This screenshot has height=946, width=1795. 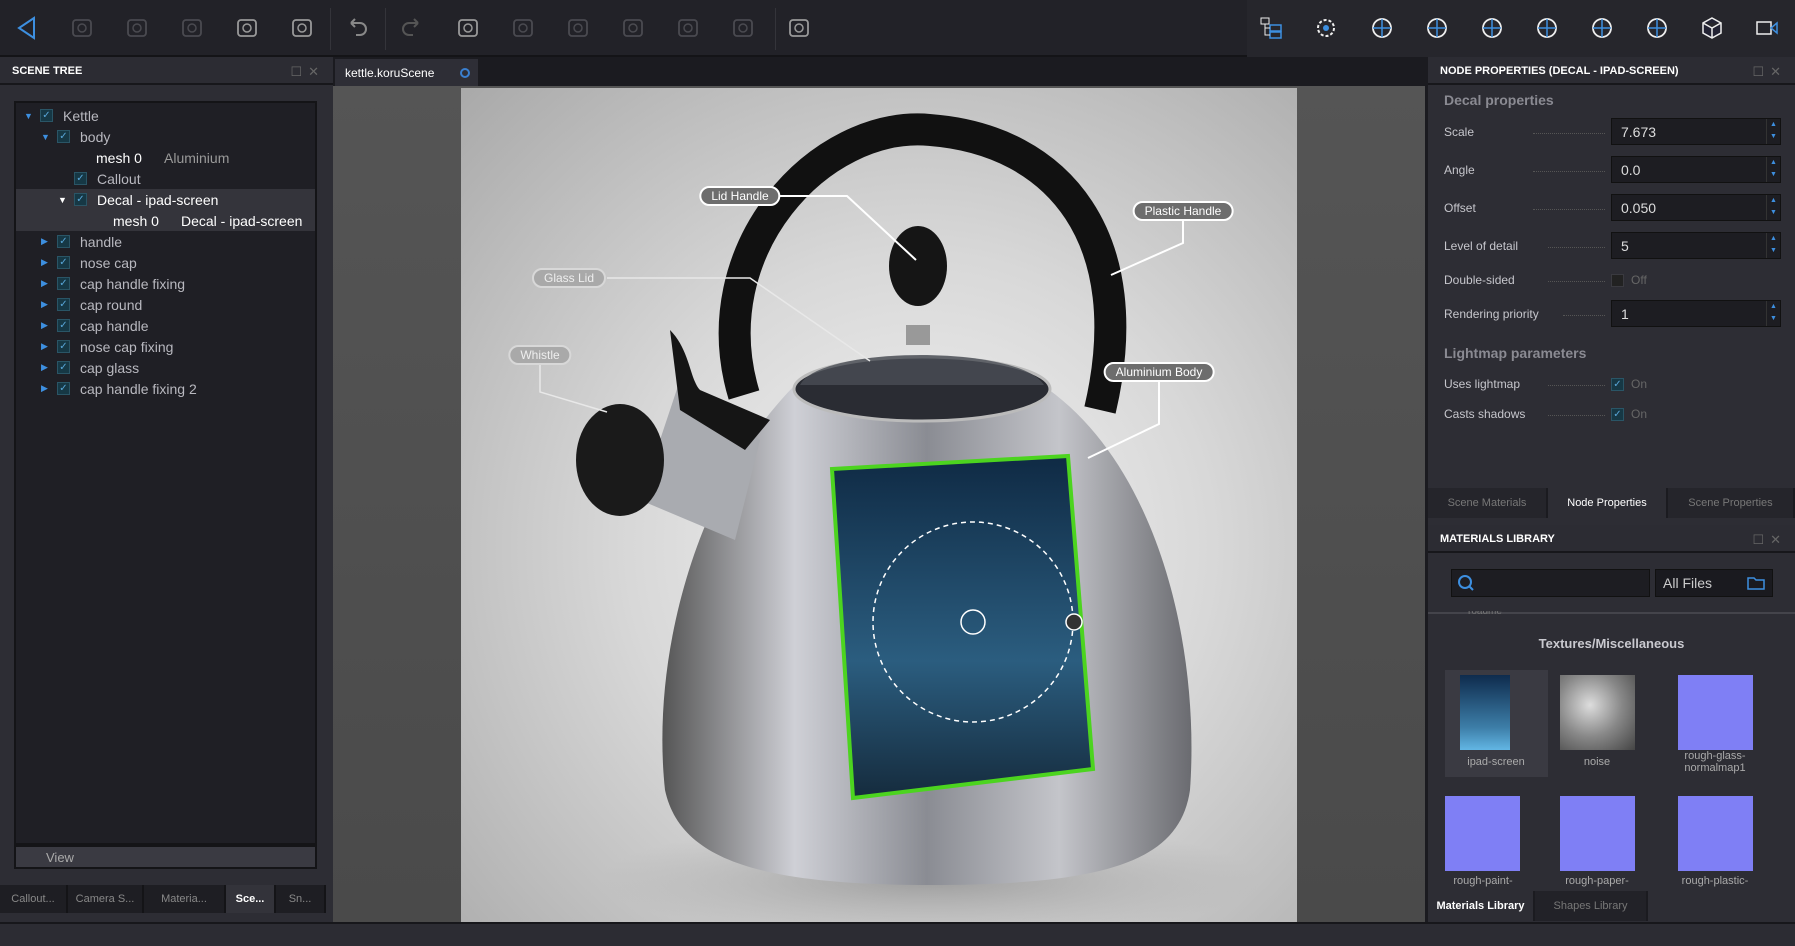 What do you see at coordinates (137, 28) in the screenshot?
I see `orbit-button` at bounding box center [137, 28].